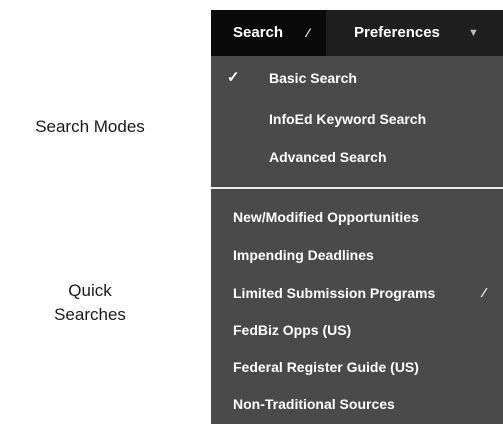 The image size is (503, 424). I want to click on menu-item-label: Limited Submission Programs, so click(334, 293).